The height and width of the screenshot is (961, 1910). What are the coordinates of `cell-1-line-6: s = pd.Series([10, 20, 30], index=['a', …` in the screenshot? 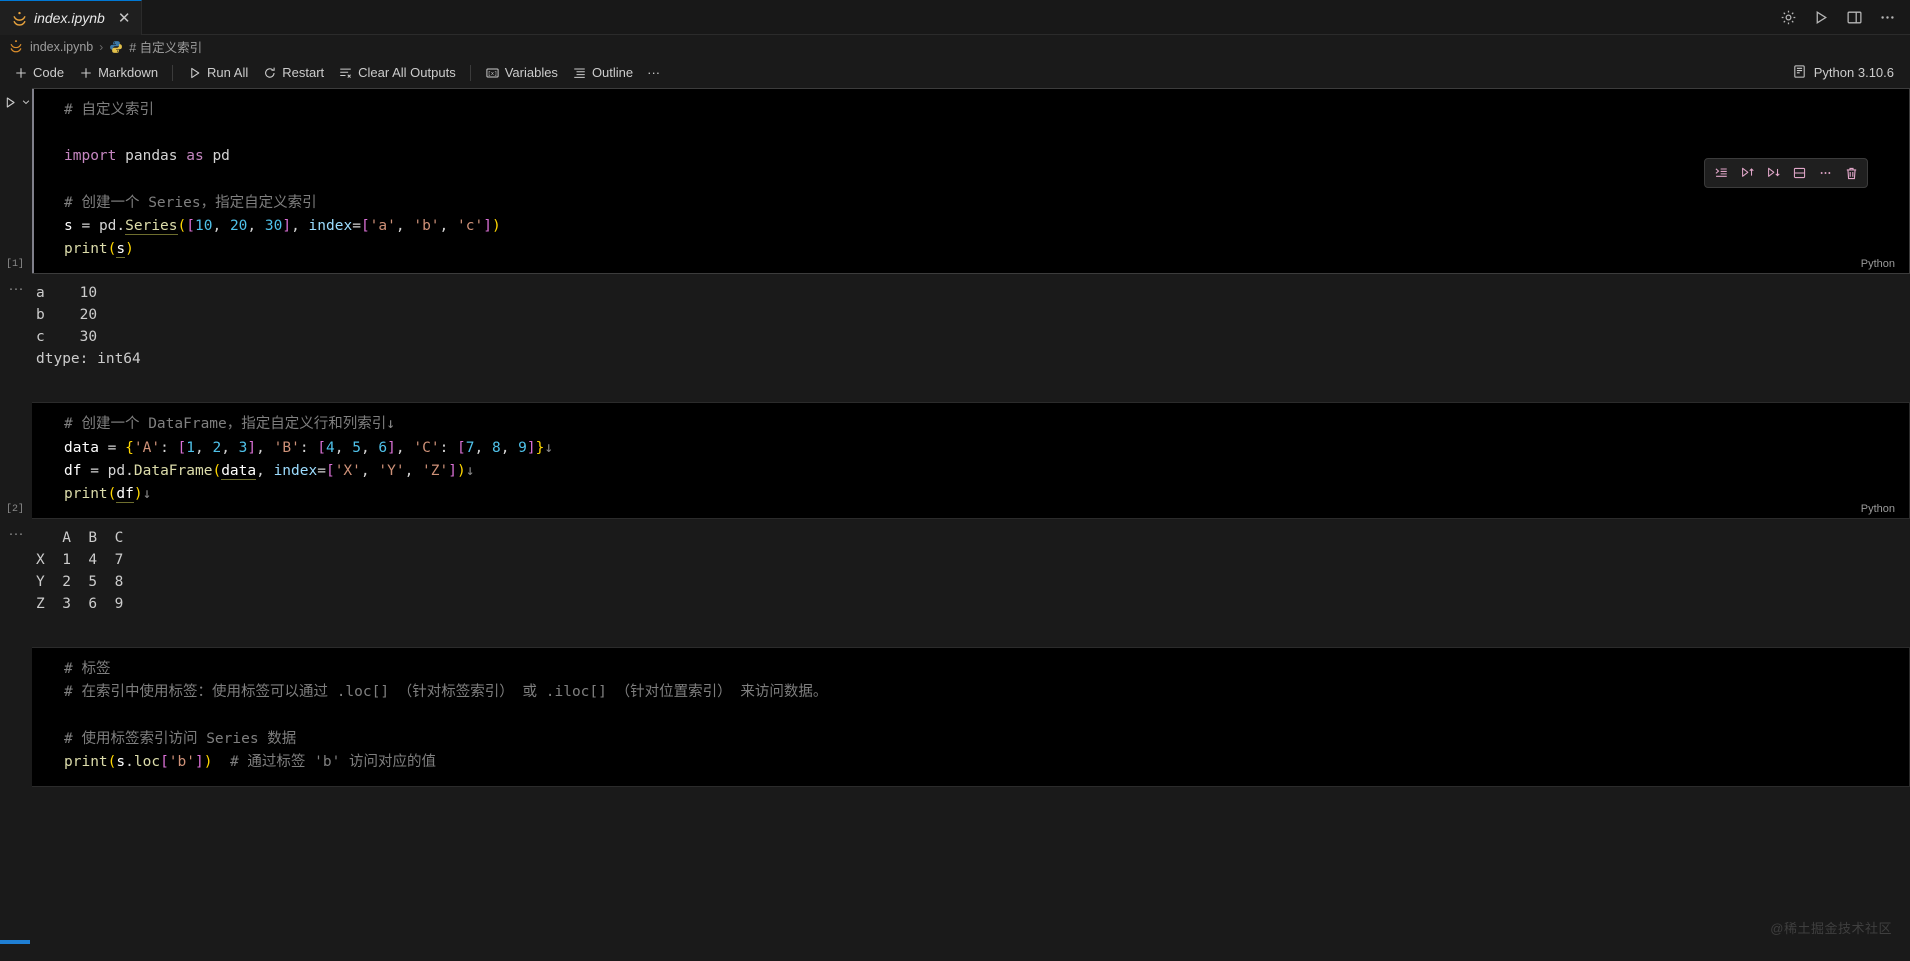 It's located at (282, 226).